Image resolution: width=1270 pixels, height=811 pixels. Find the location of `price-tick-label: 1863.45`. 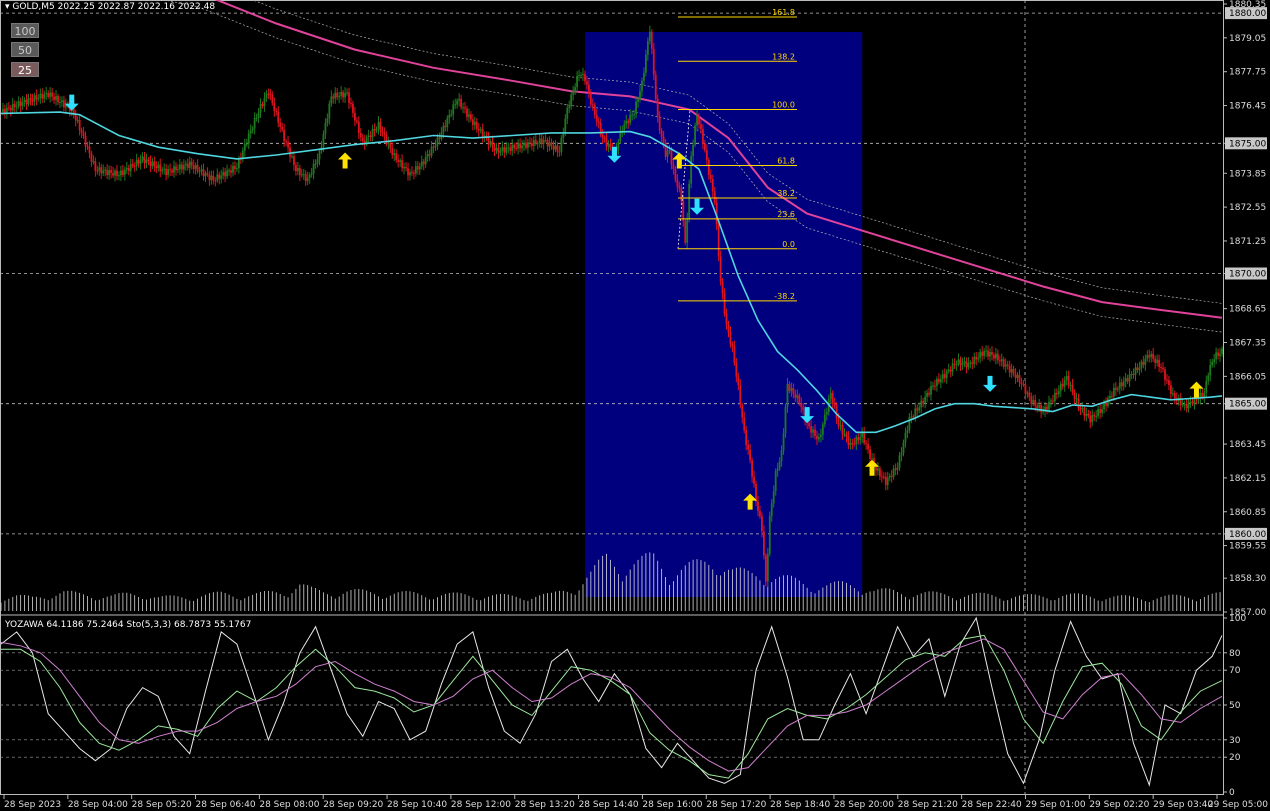

price-tick-label: 1863.45 is located at coordinates (1247, 445).